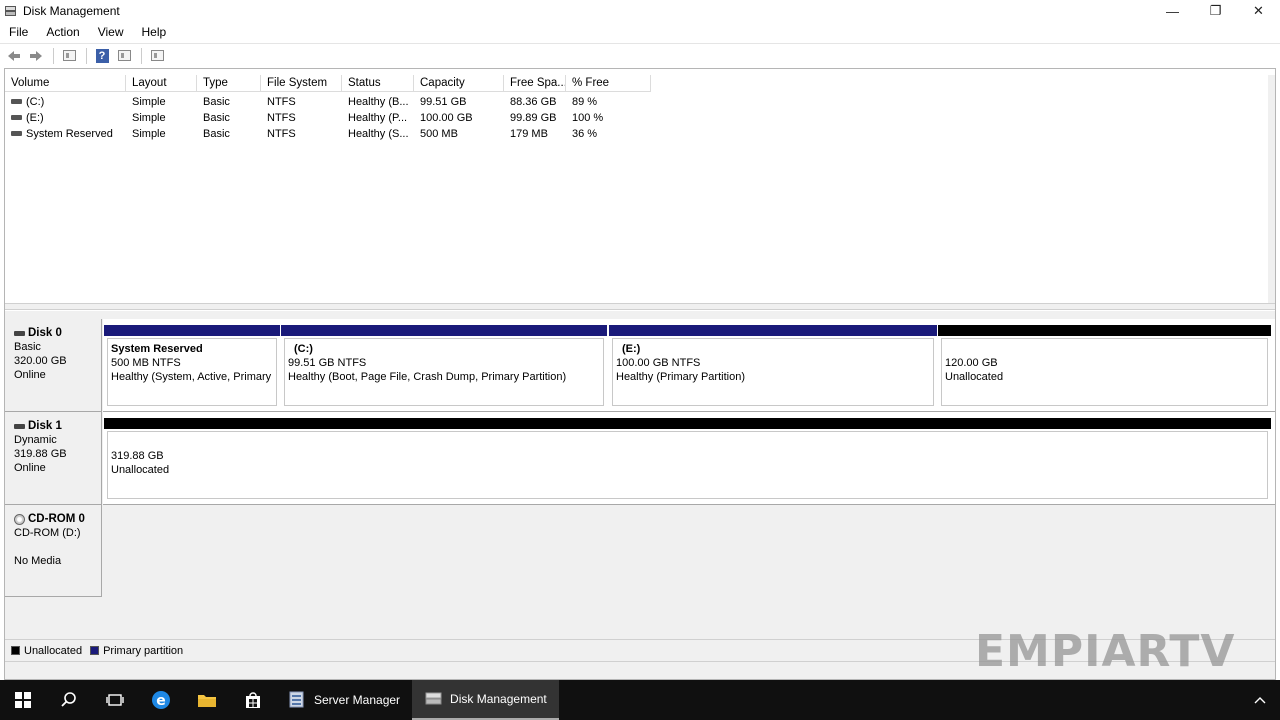  I want to click on minimize-button: —, so click(1172, 11).